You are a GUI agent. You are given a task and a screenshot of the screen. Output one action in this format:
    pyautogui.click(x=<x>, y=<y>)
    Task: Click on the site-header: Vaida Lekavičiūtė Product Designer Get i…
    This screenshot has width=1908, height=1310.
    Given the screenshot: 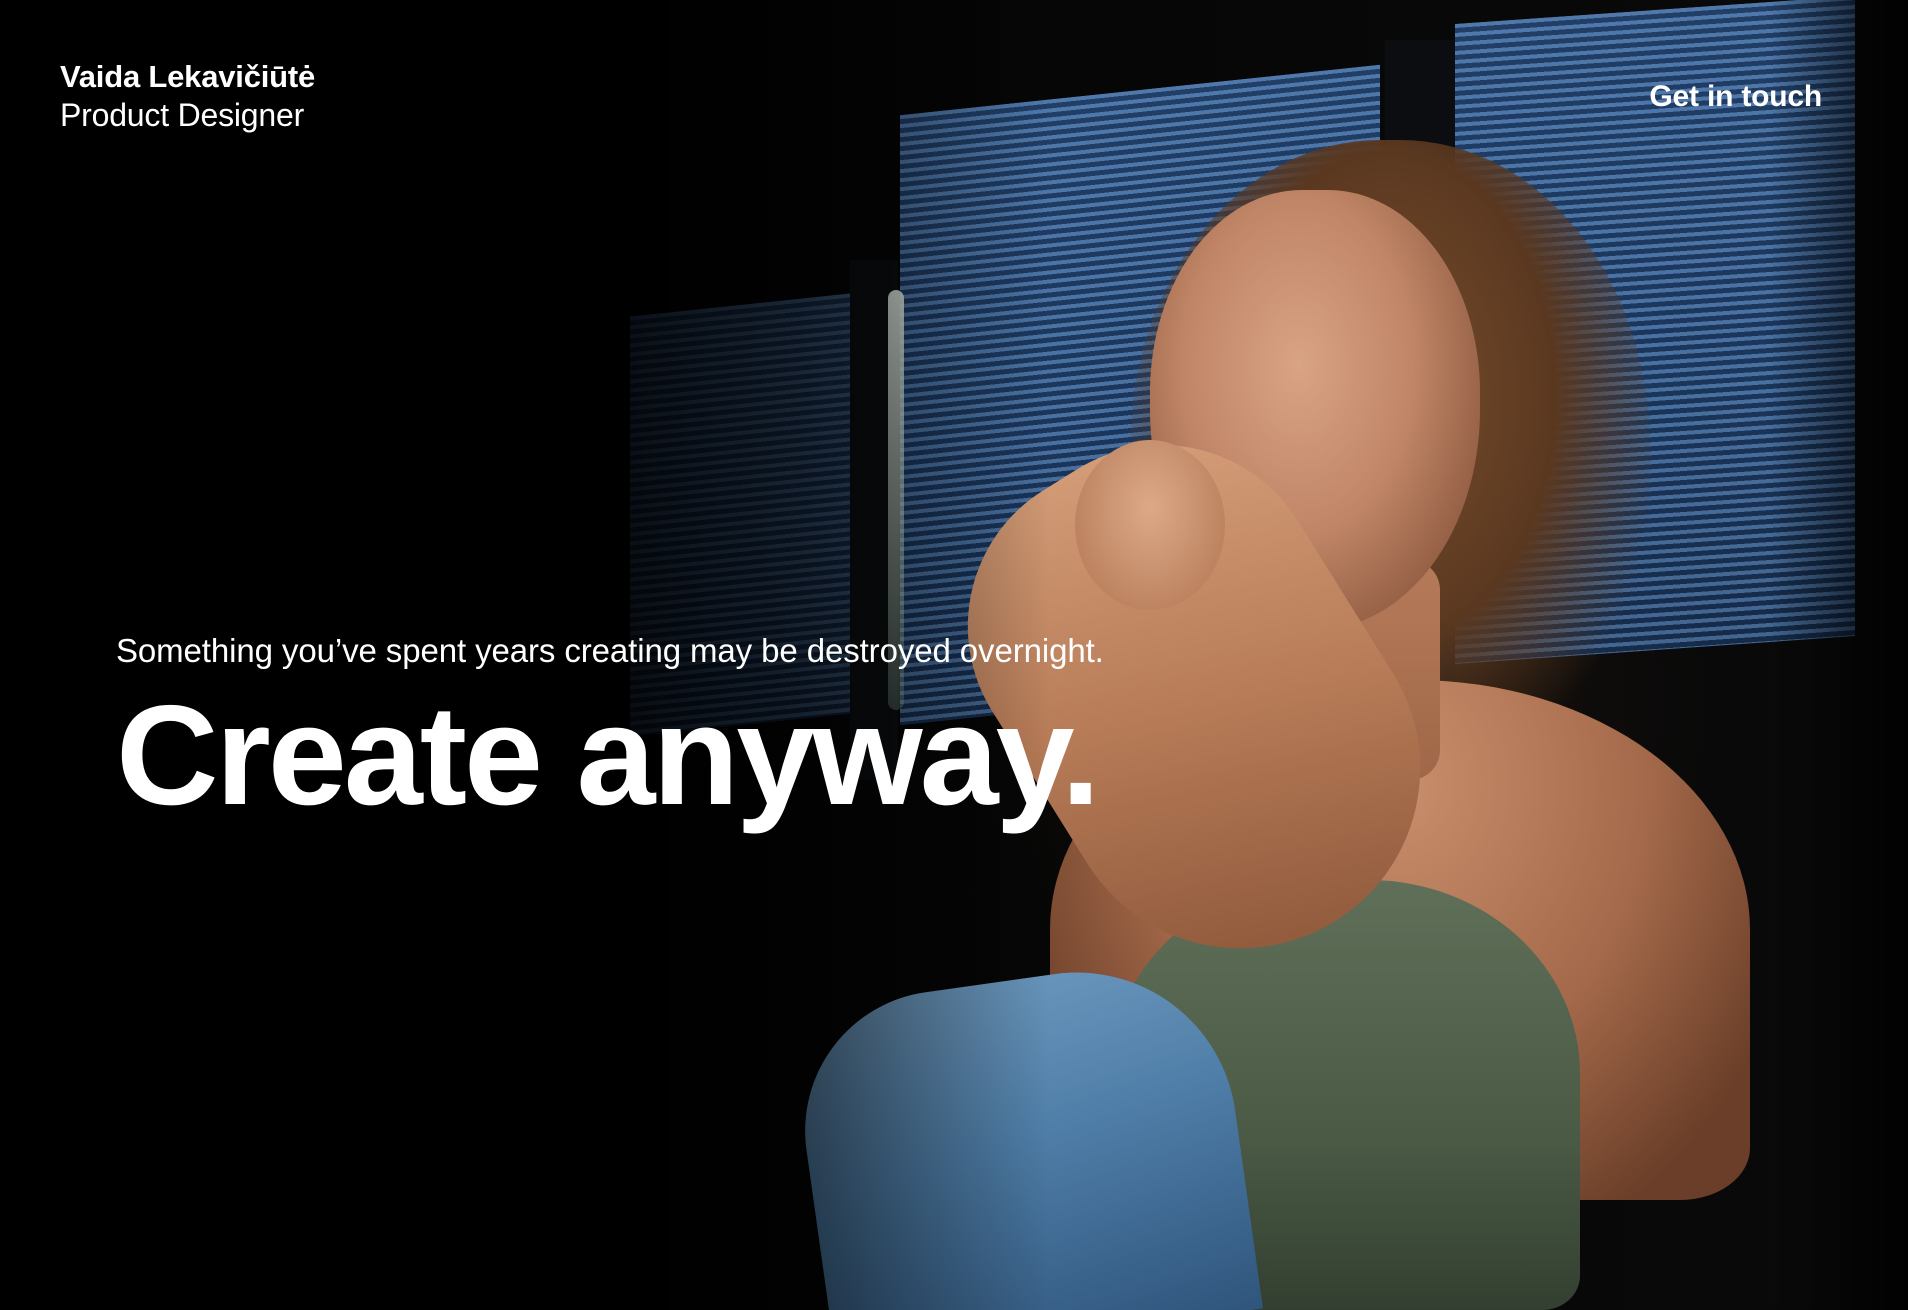 What is the action you would take?
    pyautogui.click(x=941, y=96)
    